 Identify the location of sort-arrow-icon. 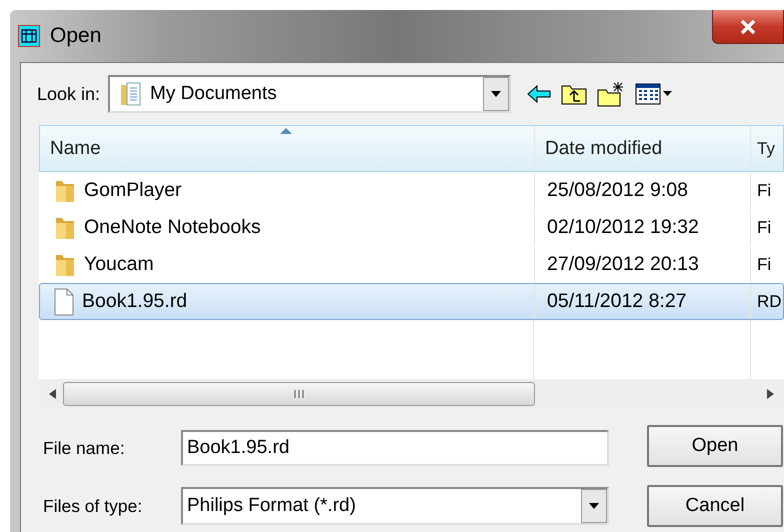
(286, 131).